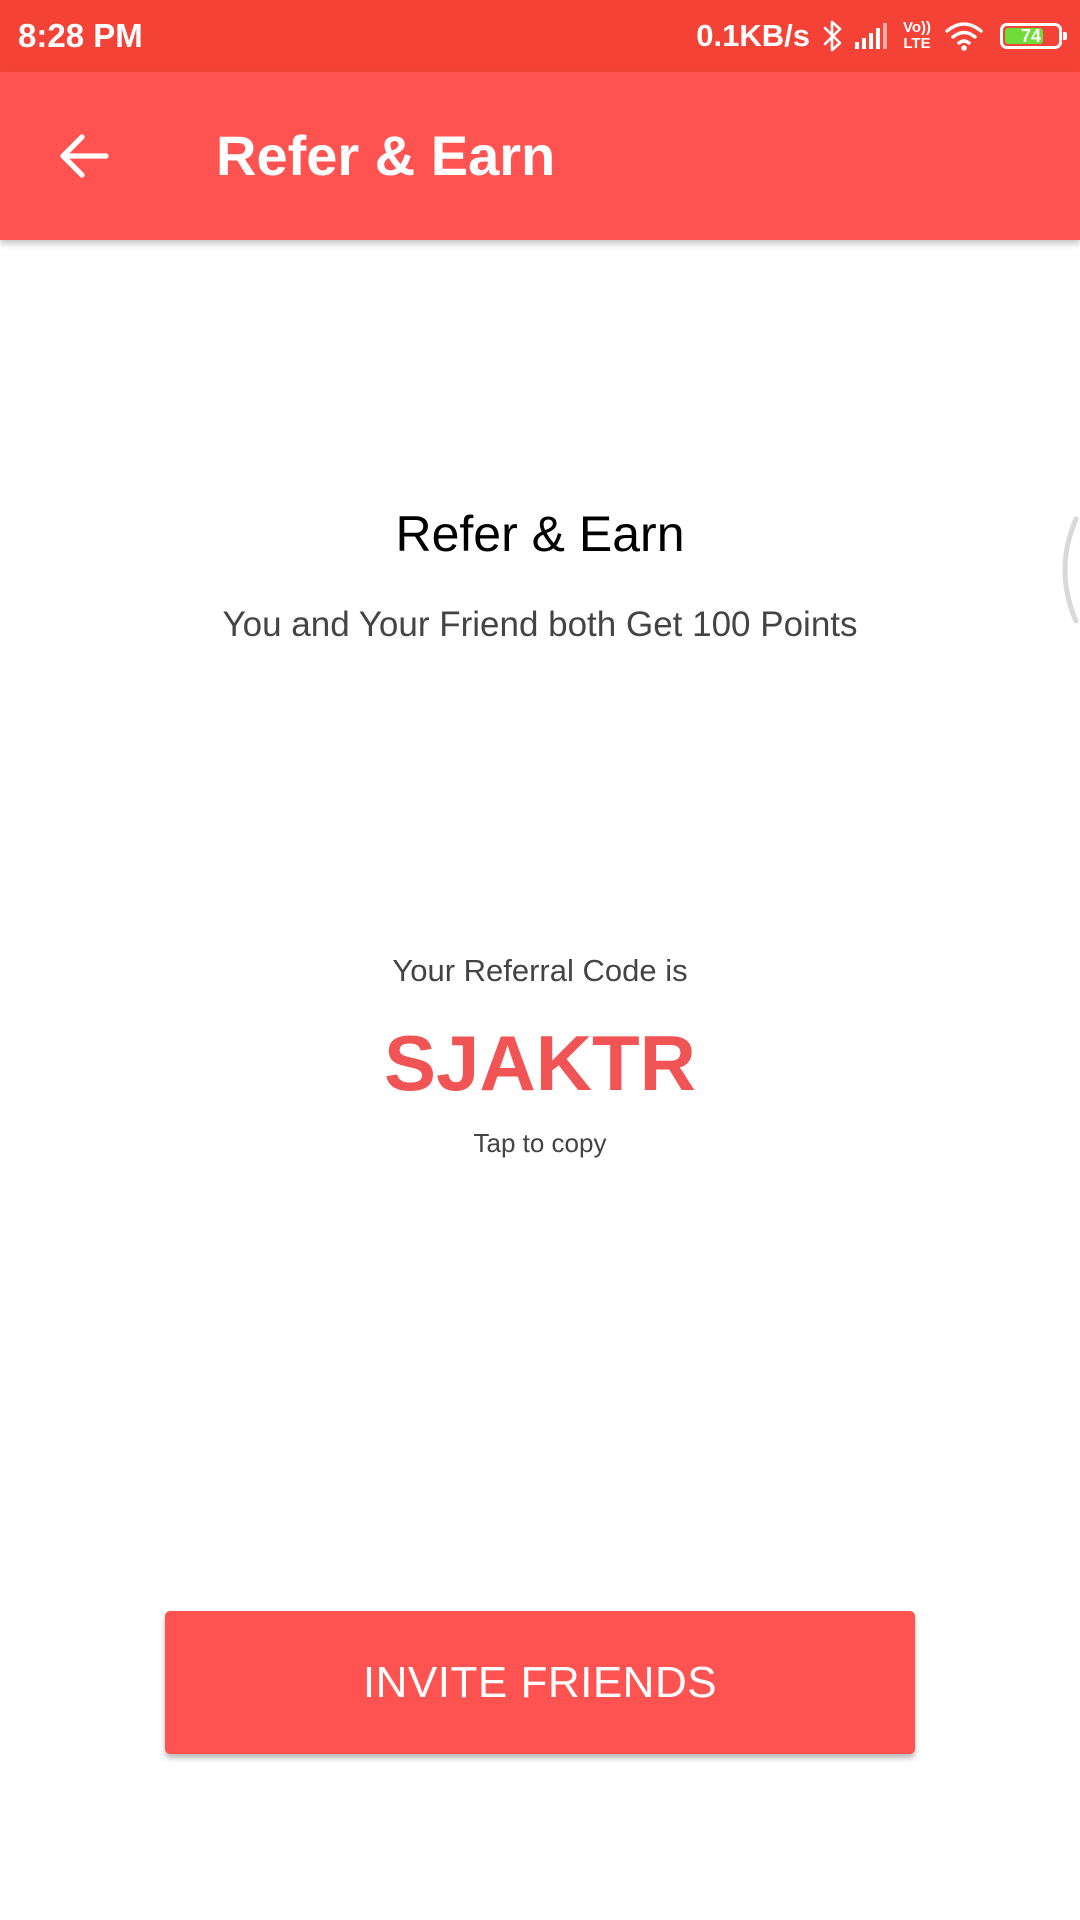  I want to click on referral-code-label: Your Referral Code is, so click(540, 970).